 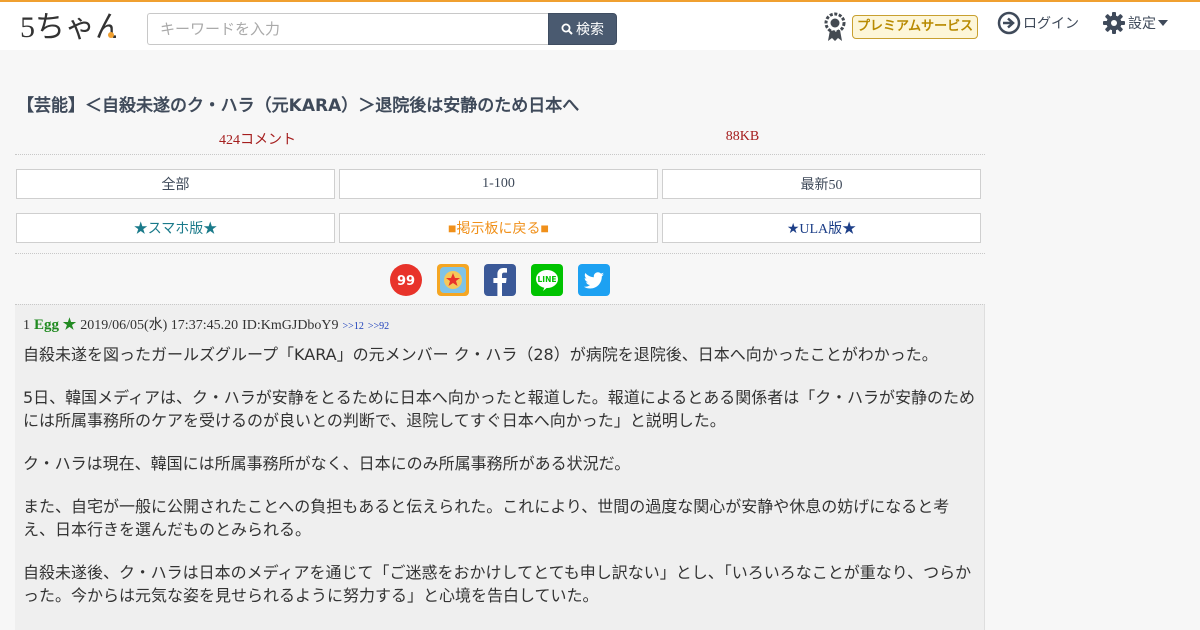 I want to click on thread-title: 【芸能】＜自殺未遂のク・ハラ（元KARA）＞退院後は安静のため日本へ, so click(x=298, y=106).